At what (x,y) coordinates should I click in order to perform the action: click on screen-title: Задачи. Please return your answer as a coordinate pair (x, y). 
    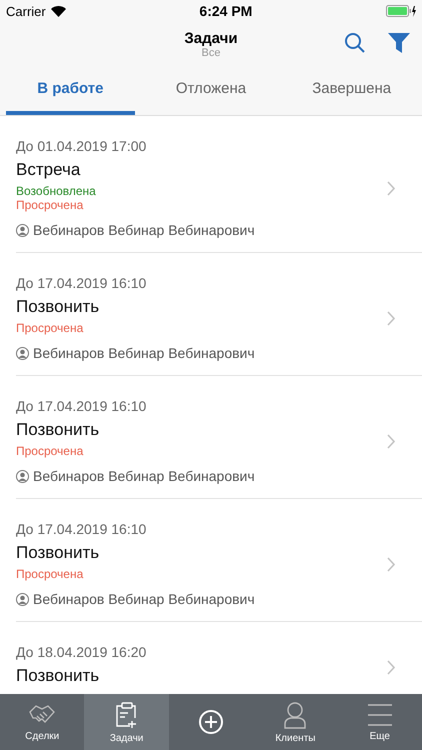
    Looking at the image, I should click on (211, 38).